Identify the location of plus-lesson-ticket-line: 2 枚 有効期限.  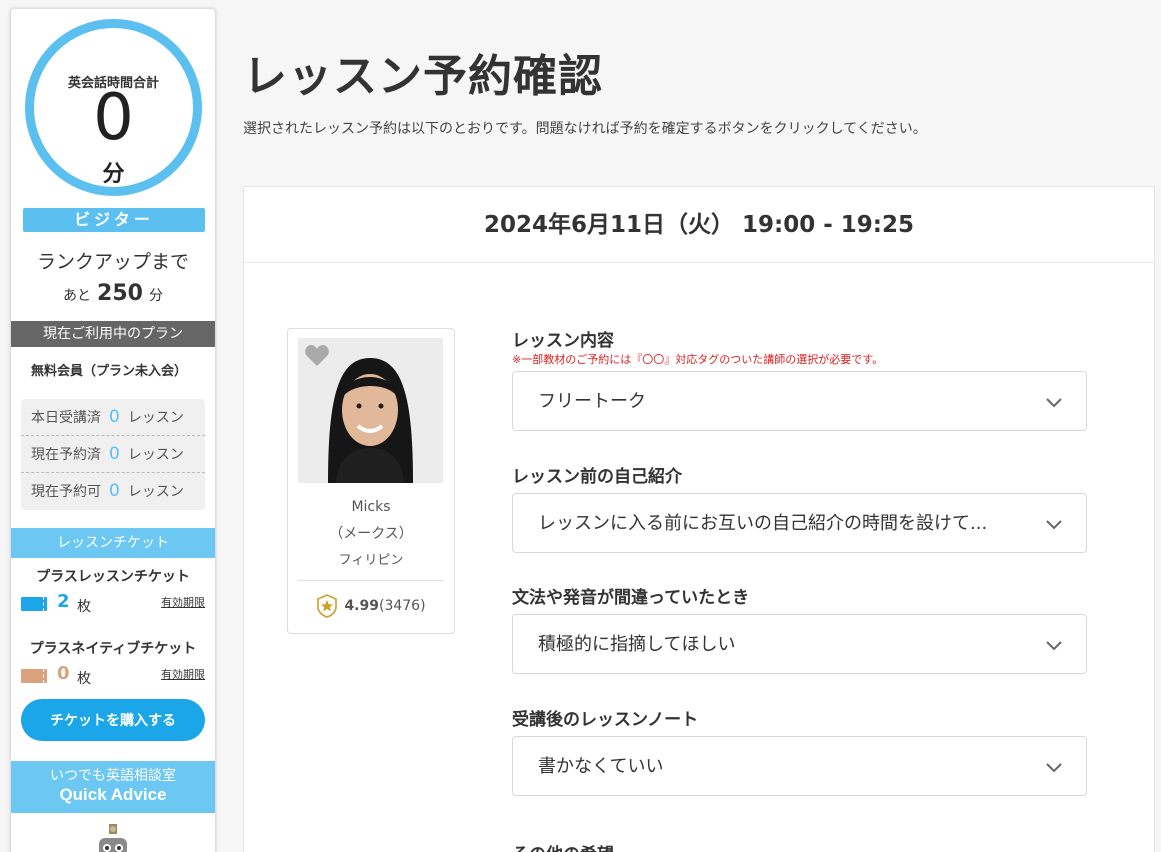
(113, 603).